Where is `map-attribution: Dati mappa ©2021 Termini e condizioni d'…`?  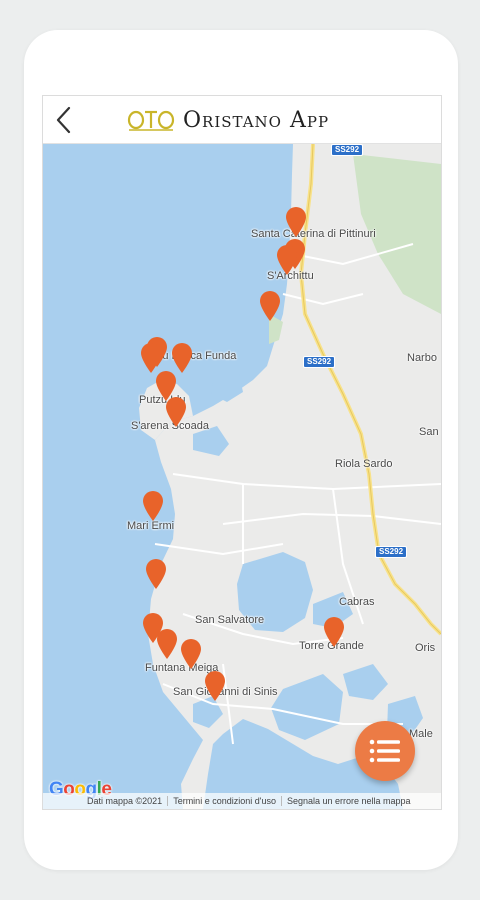
map-attribution: Dati mappa ©2021 Termini e condizioni d'… is located at coordinates (242, 801).